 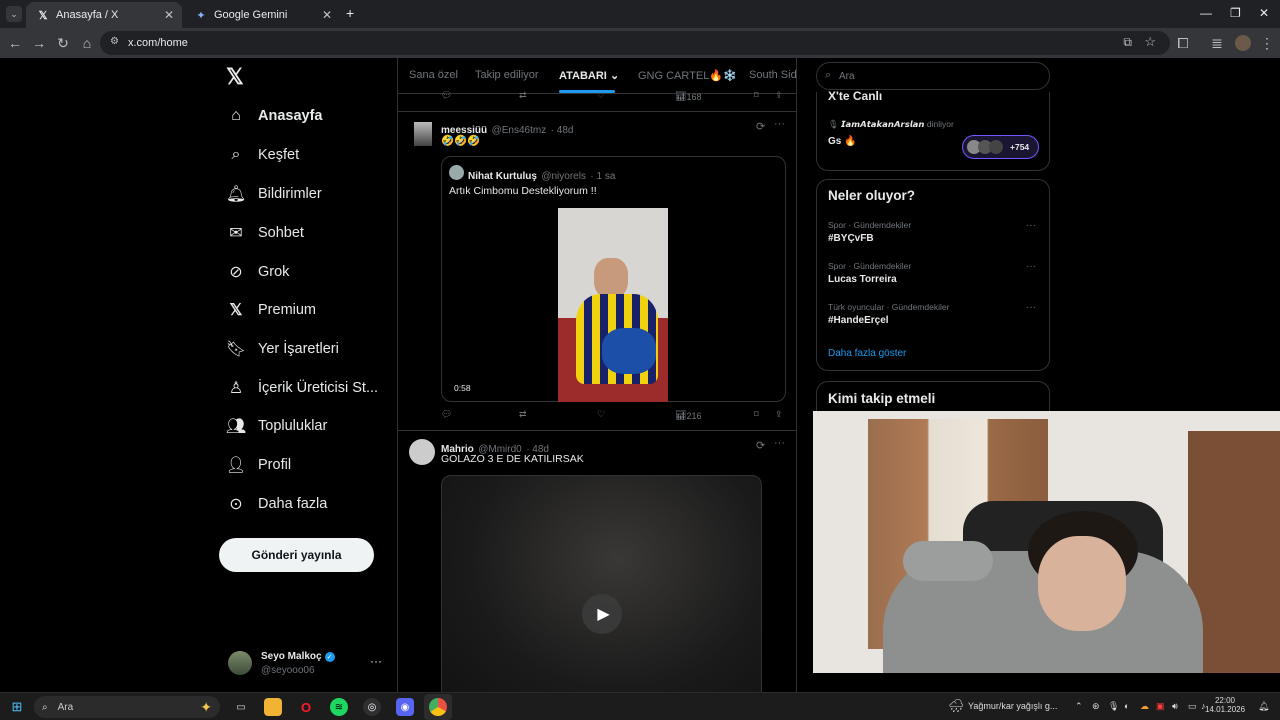 What do you see at coordinates (127, 707) in the screenshot?
I see `taskbar-search: ⌕ Ara ✦` at bounding box center [127, 707].